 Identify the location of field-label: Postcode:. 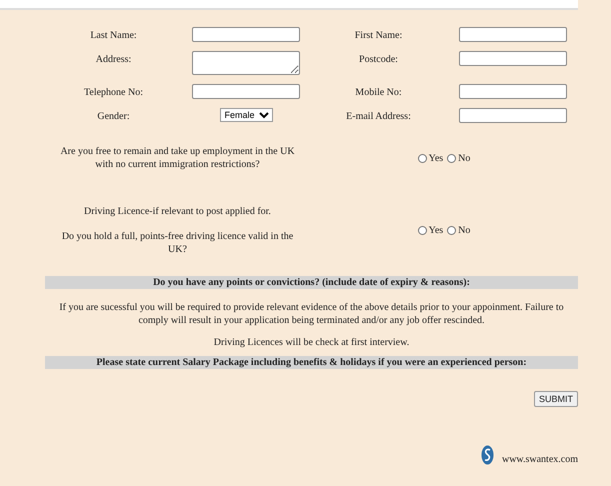
(378, 59).